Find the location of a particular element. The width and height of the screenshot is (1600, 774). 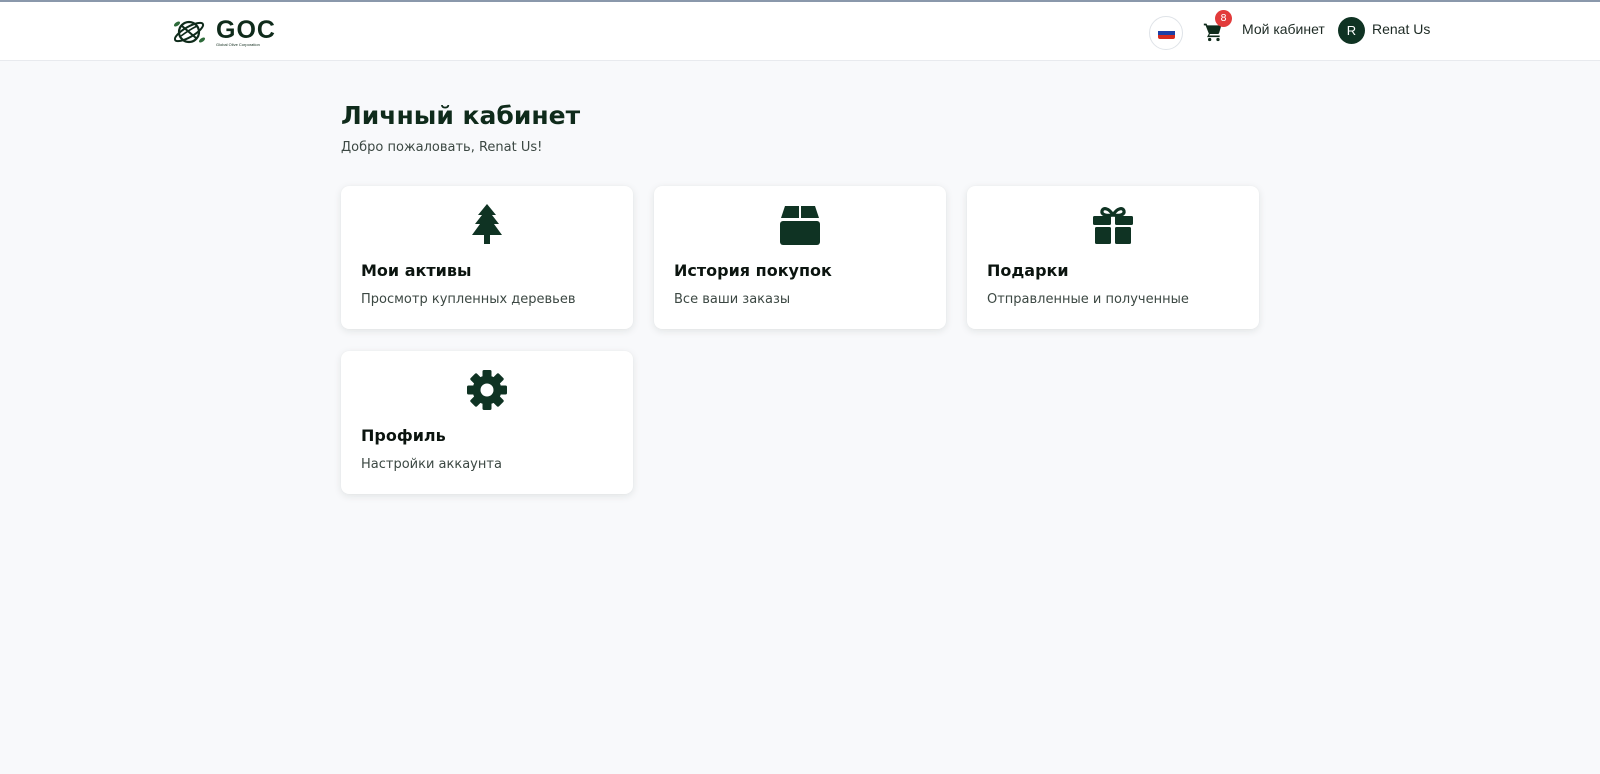

language-switcher-button is located at coordinates (1166, 33).